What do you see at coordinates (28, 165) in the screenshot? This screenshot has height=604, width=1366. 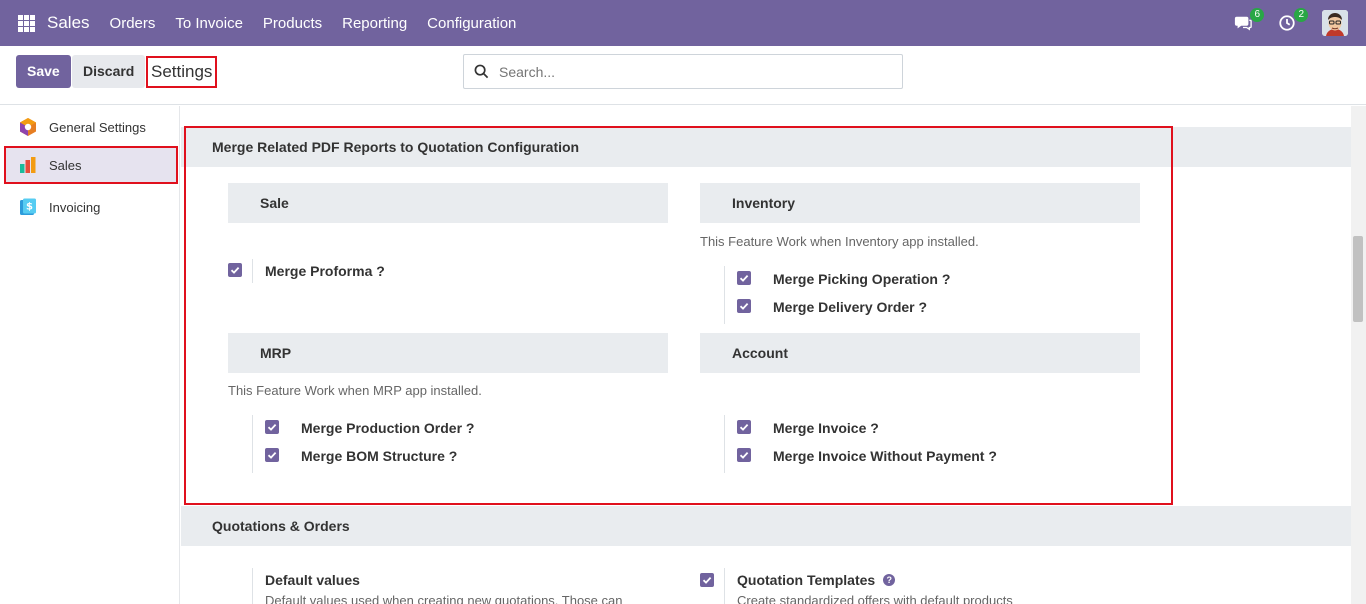 I see `sales-icon` at bounding box center [28, 165].